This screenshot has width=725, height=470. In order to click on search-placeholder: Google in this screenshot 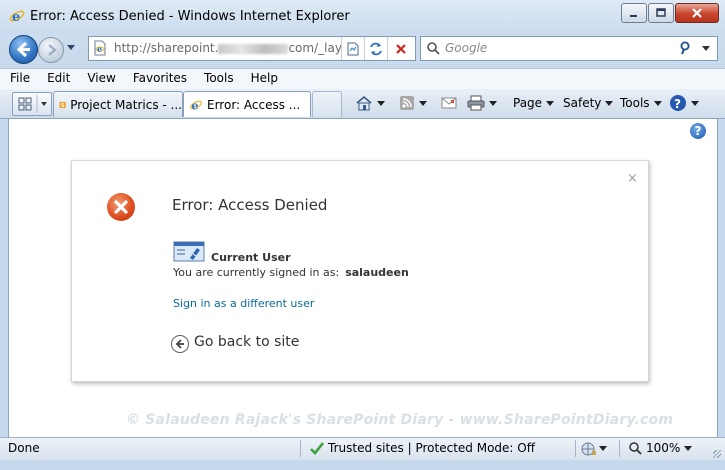, I will do `click(466, 48)`.